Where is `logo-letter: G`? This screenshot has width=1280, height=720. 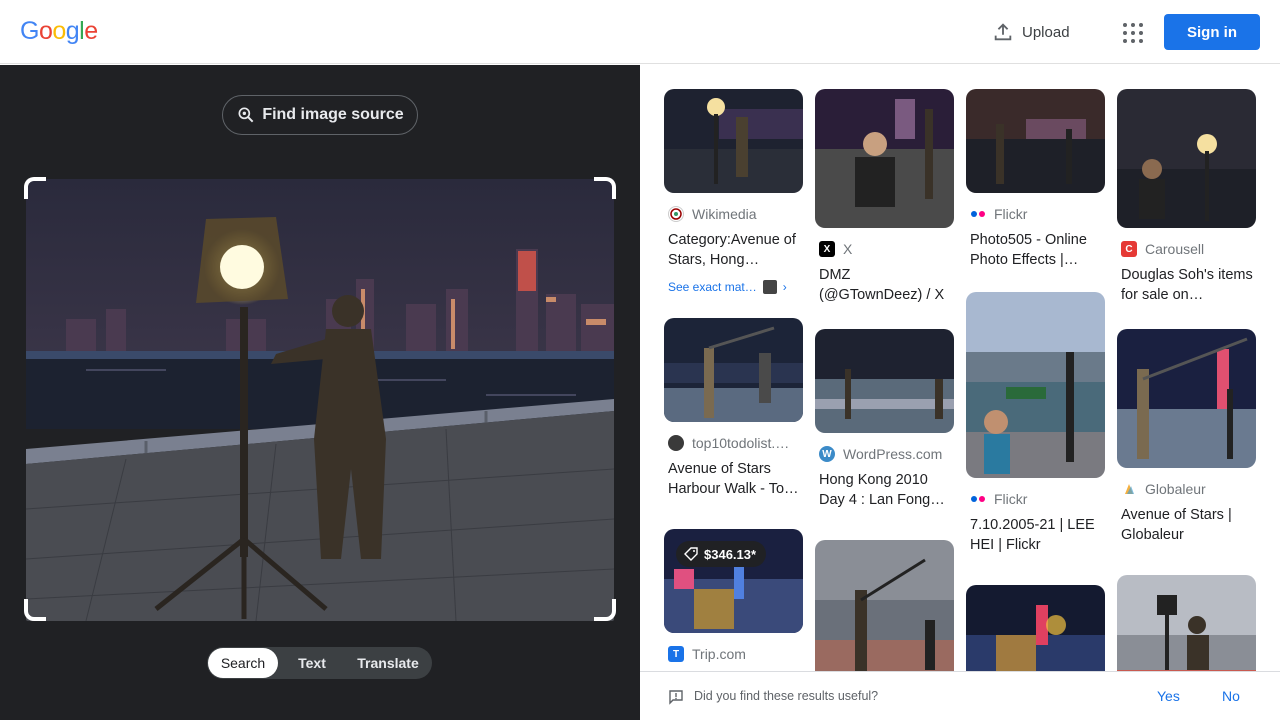 logo-letter: G is located at coordinates (29, 31).